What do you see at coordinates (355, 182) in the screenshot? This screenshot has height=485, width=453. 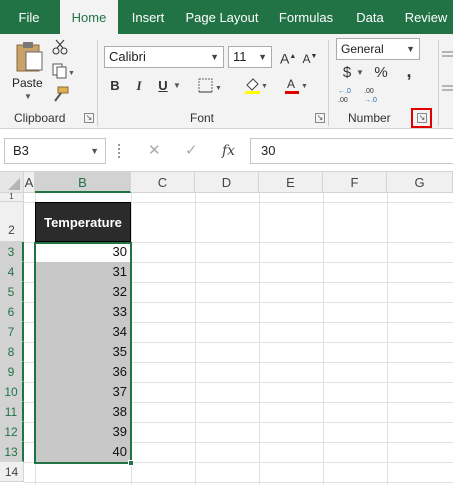 I see `column-header-f: F` at bounding box center [355, 182].